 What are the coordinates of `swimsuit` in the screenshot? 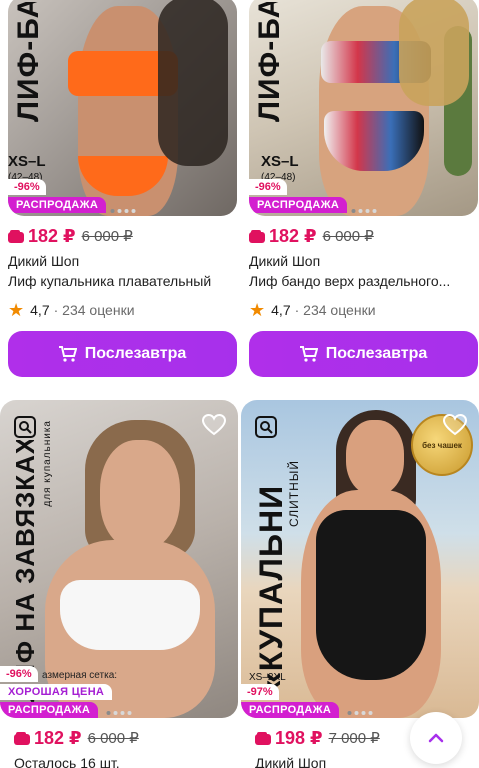 It's located at (371, 595).